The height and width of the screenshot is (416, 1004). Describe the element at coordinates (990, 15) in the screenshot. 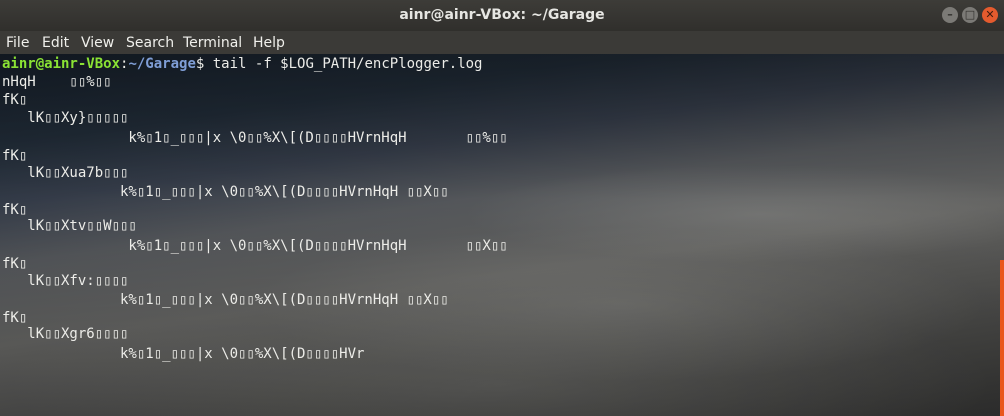

I see `close-button: ✕` at that location.